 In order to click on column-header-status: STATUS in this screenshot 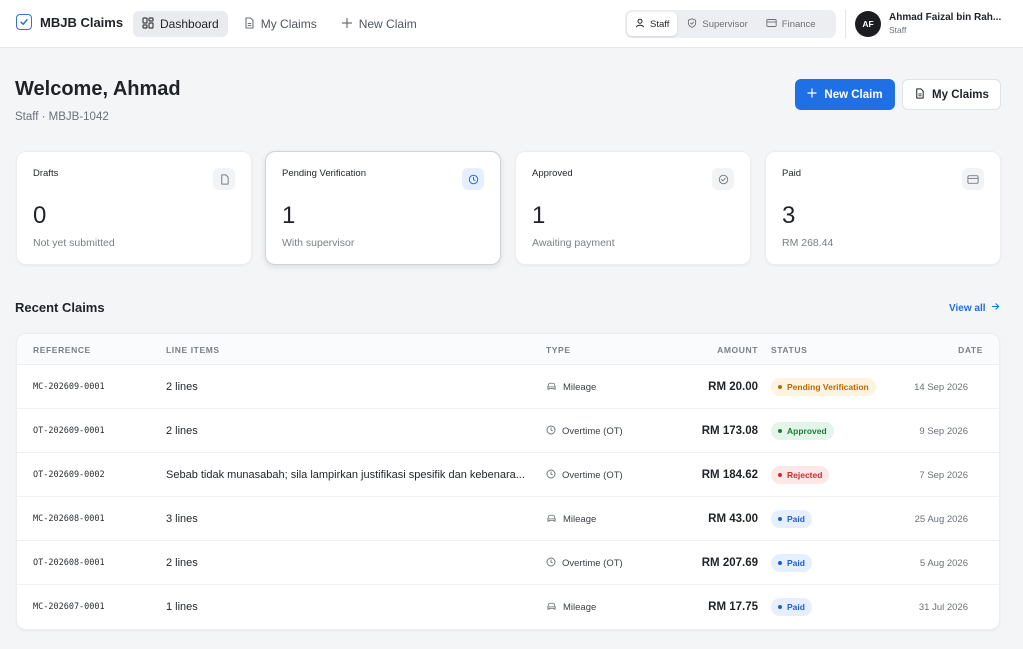, I will do `click(789, 350)`.